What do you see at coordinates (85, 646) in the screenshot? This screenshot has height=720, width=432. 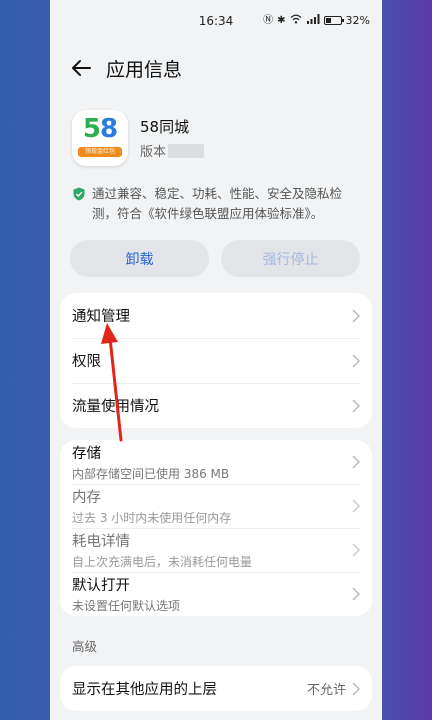 I see `section-header-advanced: 高级` at bounding box center [85, 646].